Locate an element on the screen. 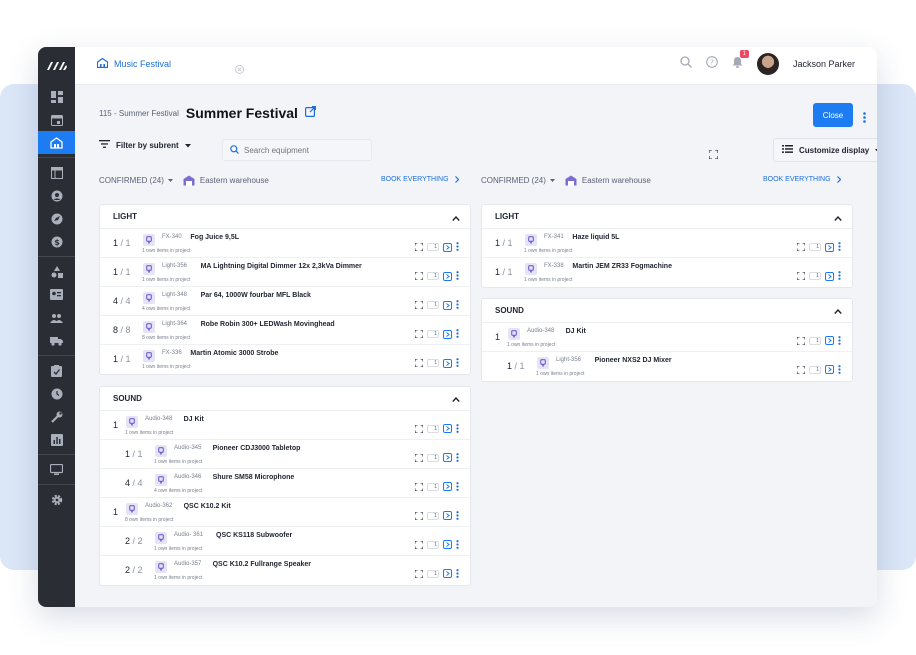 The width and height of the screenshot is (916, 655). monitor-icon is located at coordinates (56, 469).